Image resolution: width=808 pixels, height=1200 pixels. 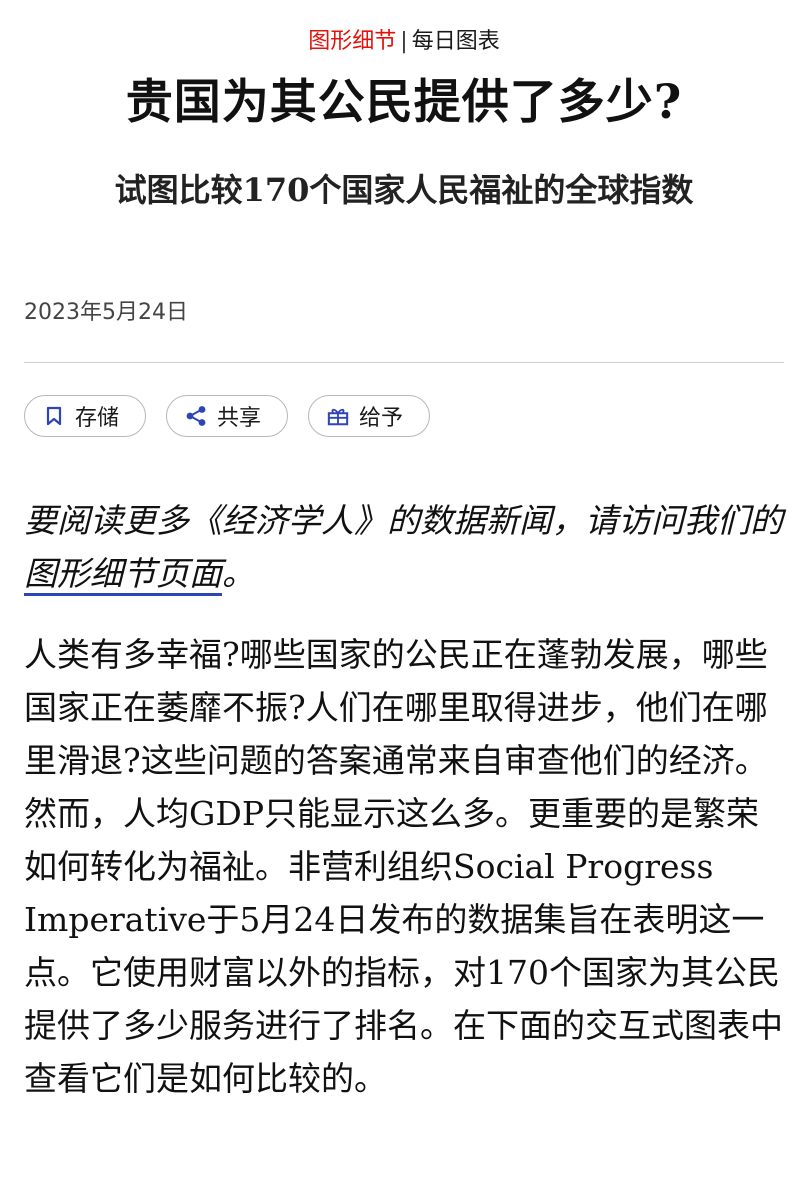 I want to click on section-link: 图形细节, so click(x=352, y=41).